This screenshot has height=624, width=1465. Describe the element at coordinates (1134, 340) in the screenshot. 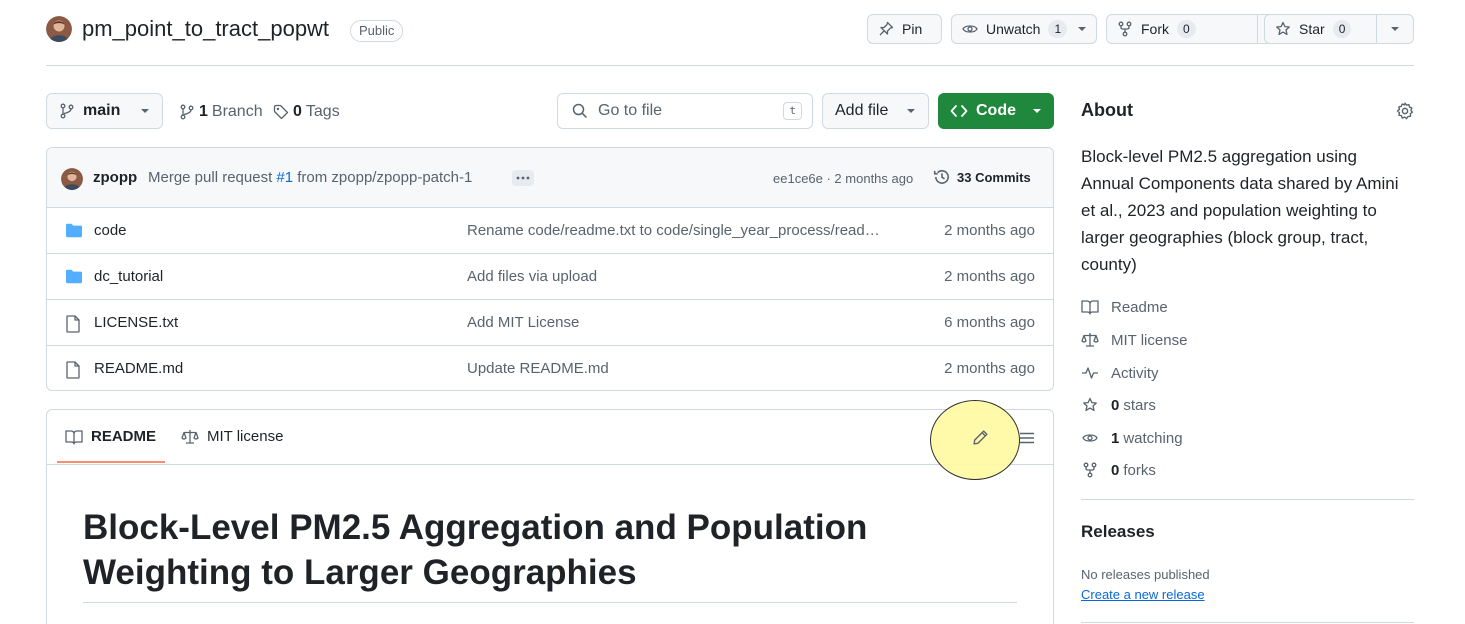

I see `sidebar-item-license: MIT license` at that location.